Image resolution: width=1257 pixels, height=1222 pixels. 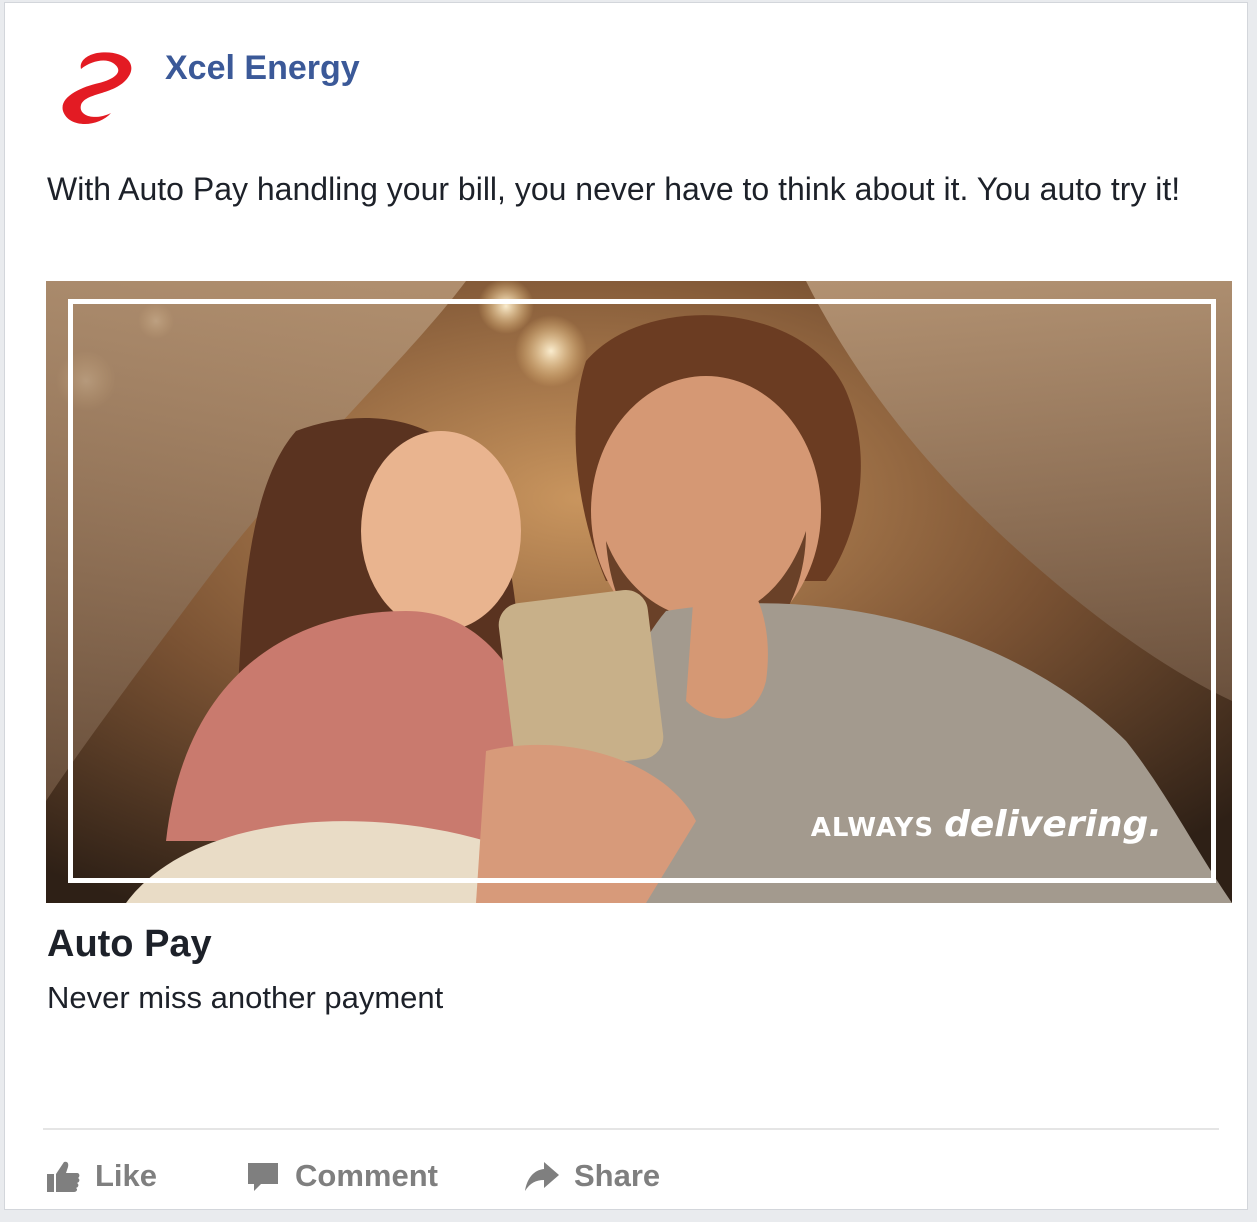 What do you see at coordinates (1053, 824) in the screenshot?
I see `tagline-suffix: delivering.` at bounding box center [1053, 824].